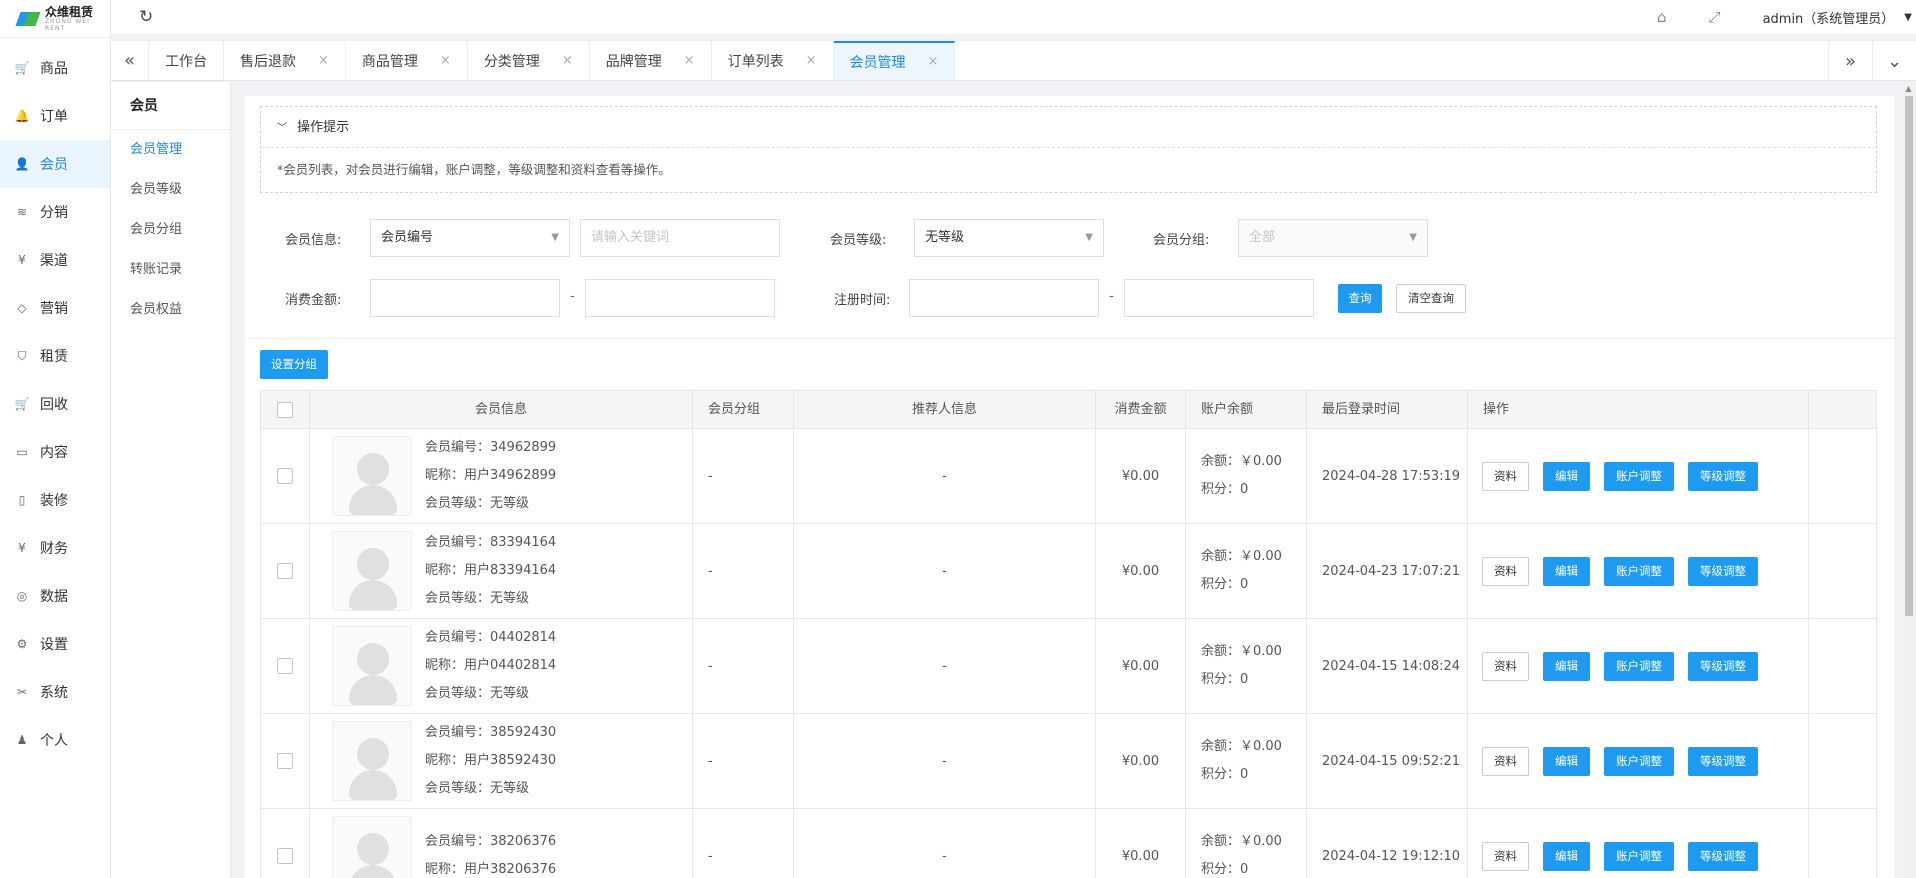 The height and width of the screenshot is (878, 1916). I want to click on tab-0: 工作台, so click(186, 60).